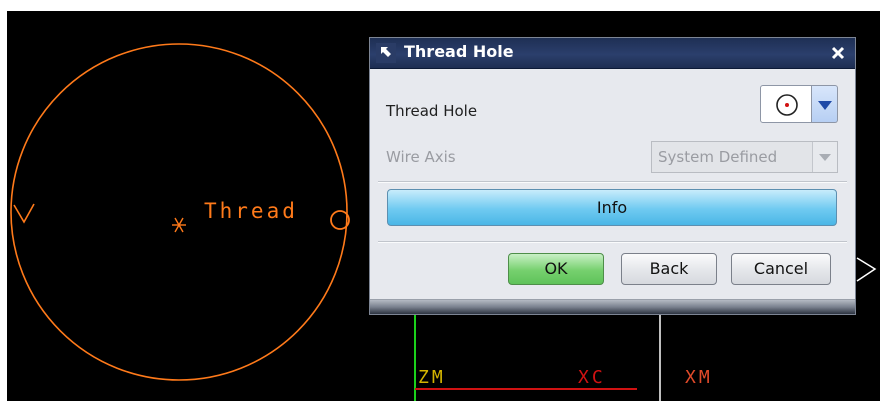 The width and height of the screenshot is (880, 401). I want to click on thread-hole-label: Thread Hole, so click(432, 111).